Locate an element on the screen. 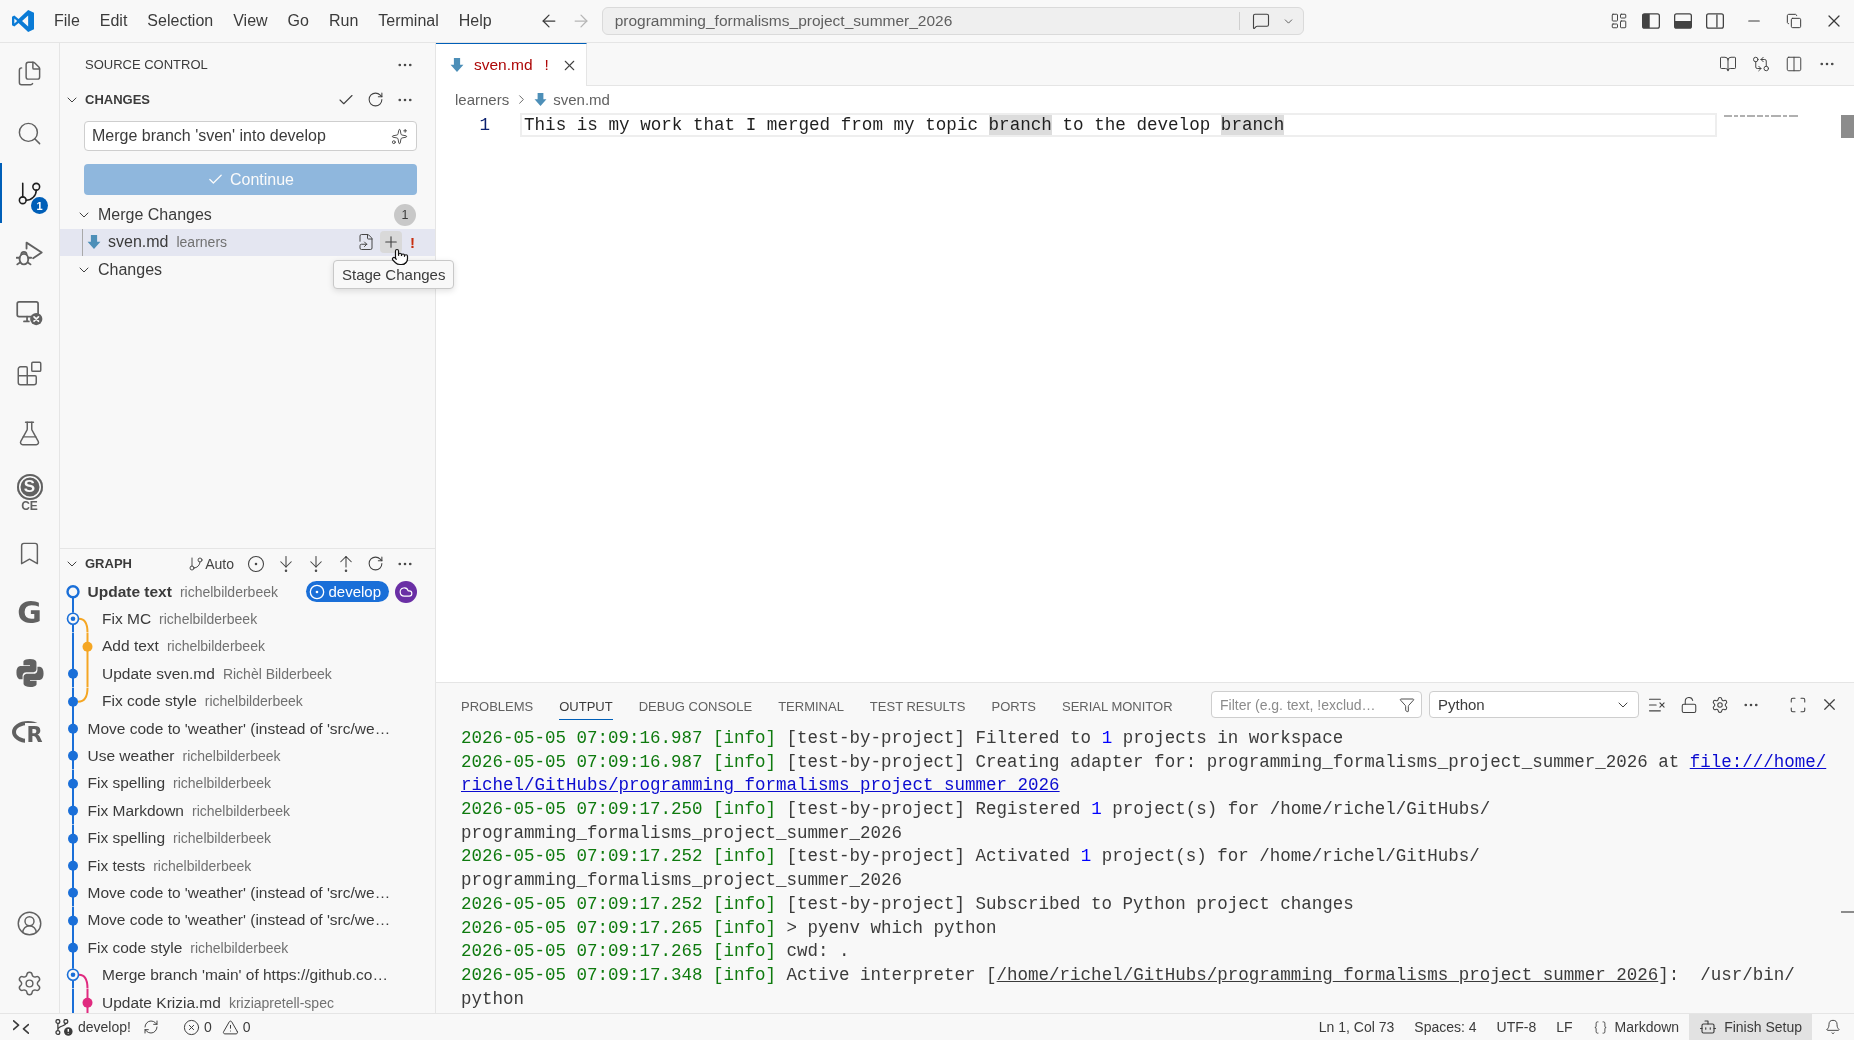 Image resolution: width=1854 pixels, height=1040 pixels. path-link: /home/richel/GitHubs/programming_formalisms_project_summer_2026 is located at coordinates (1327, 974).